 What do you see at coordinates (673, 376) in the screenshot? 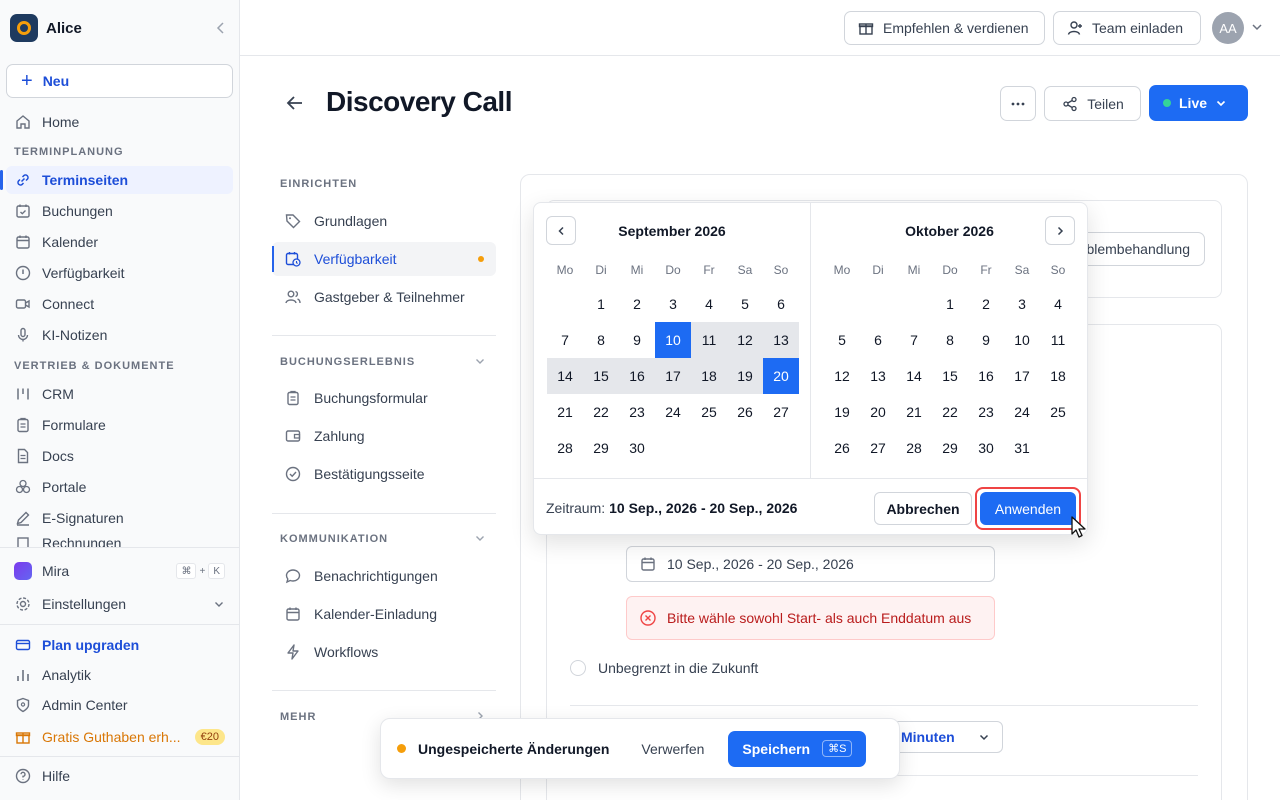
I see `calendar-day: 17` at bounding box center [673, 376].